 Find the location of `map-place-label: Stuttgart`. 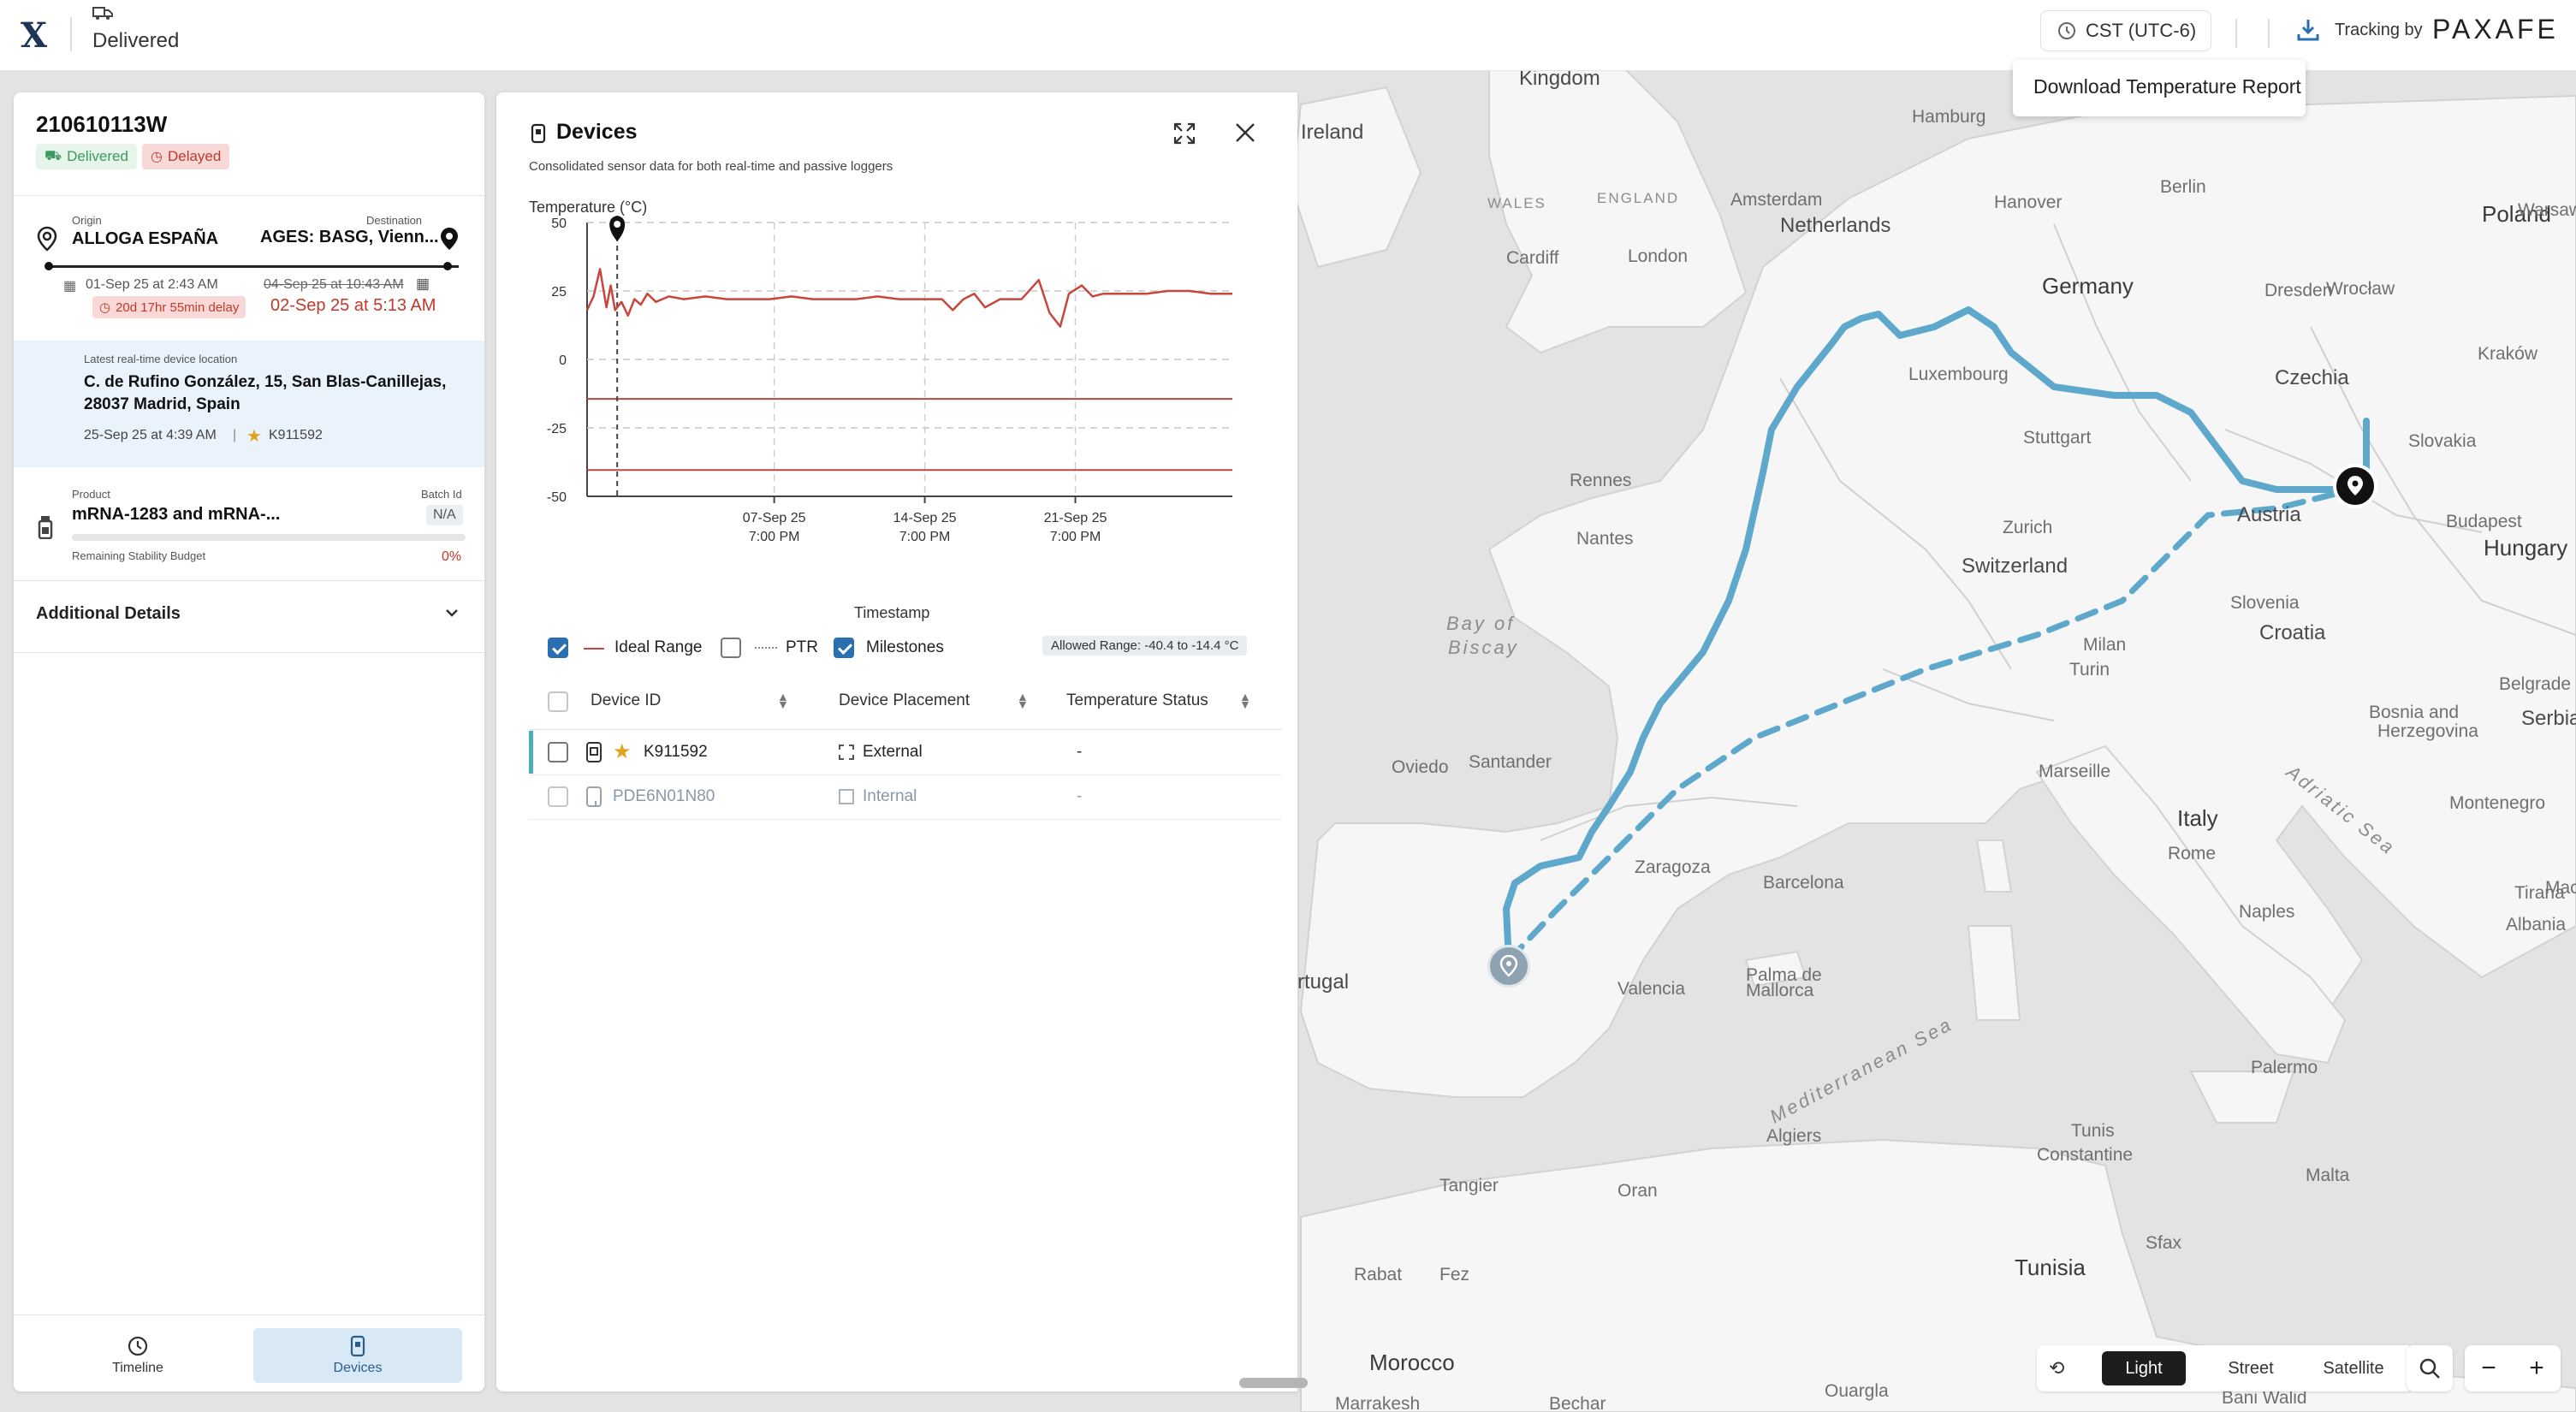

map-place-label: Stuttgart is located at coordinates (2057, 438).